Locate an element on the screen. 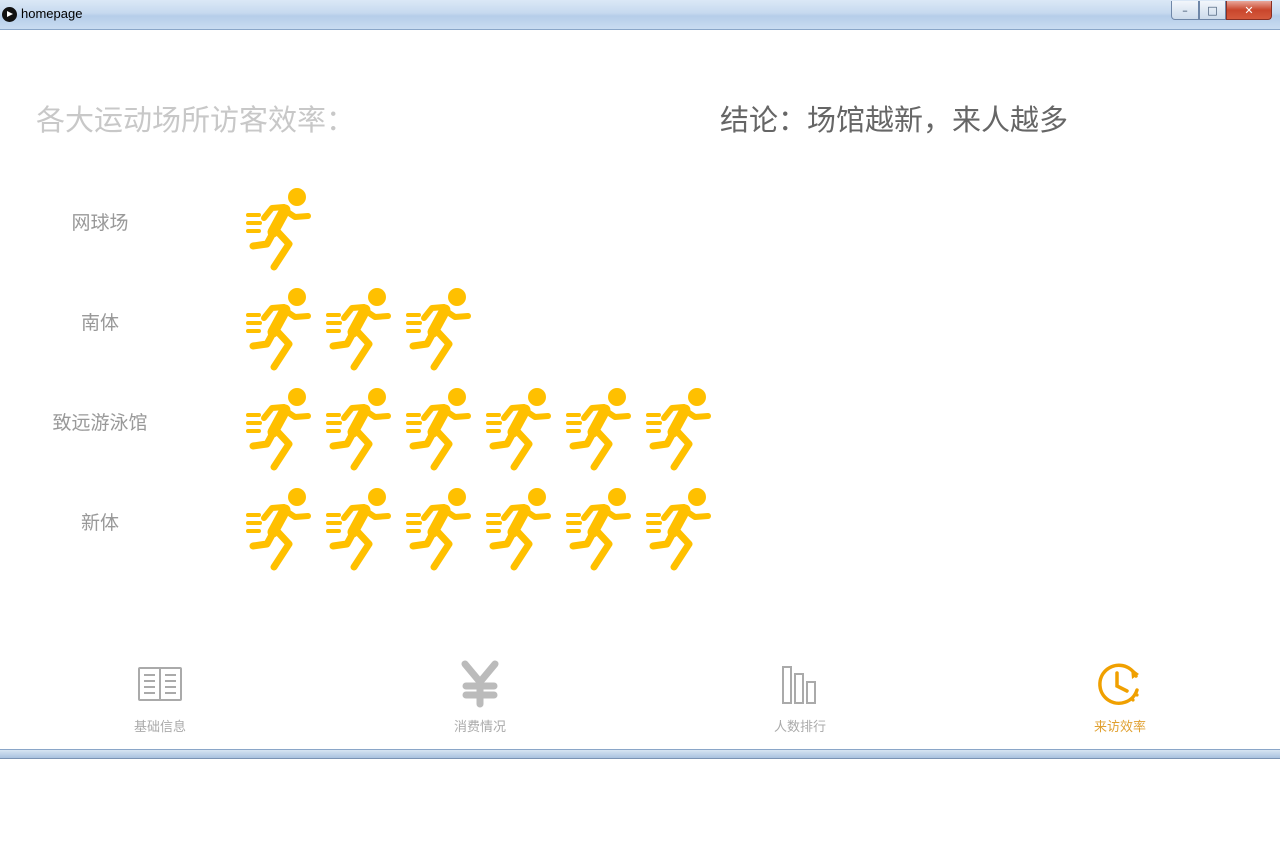 The width and height of the screenshot is (1280, 861). close-button: ✕ is located at coordinates (1249, 10).